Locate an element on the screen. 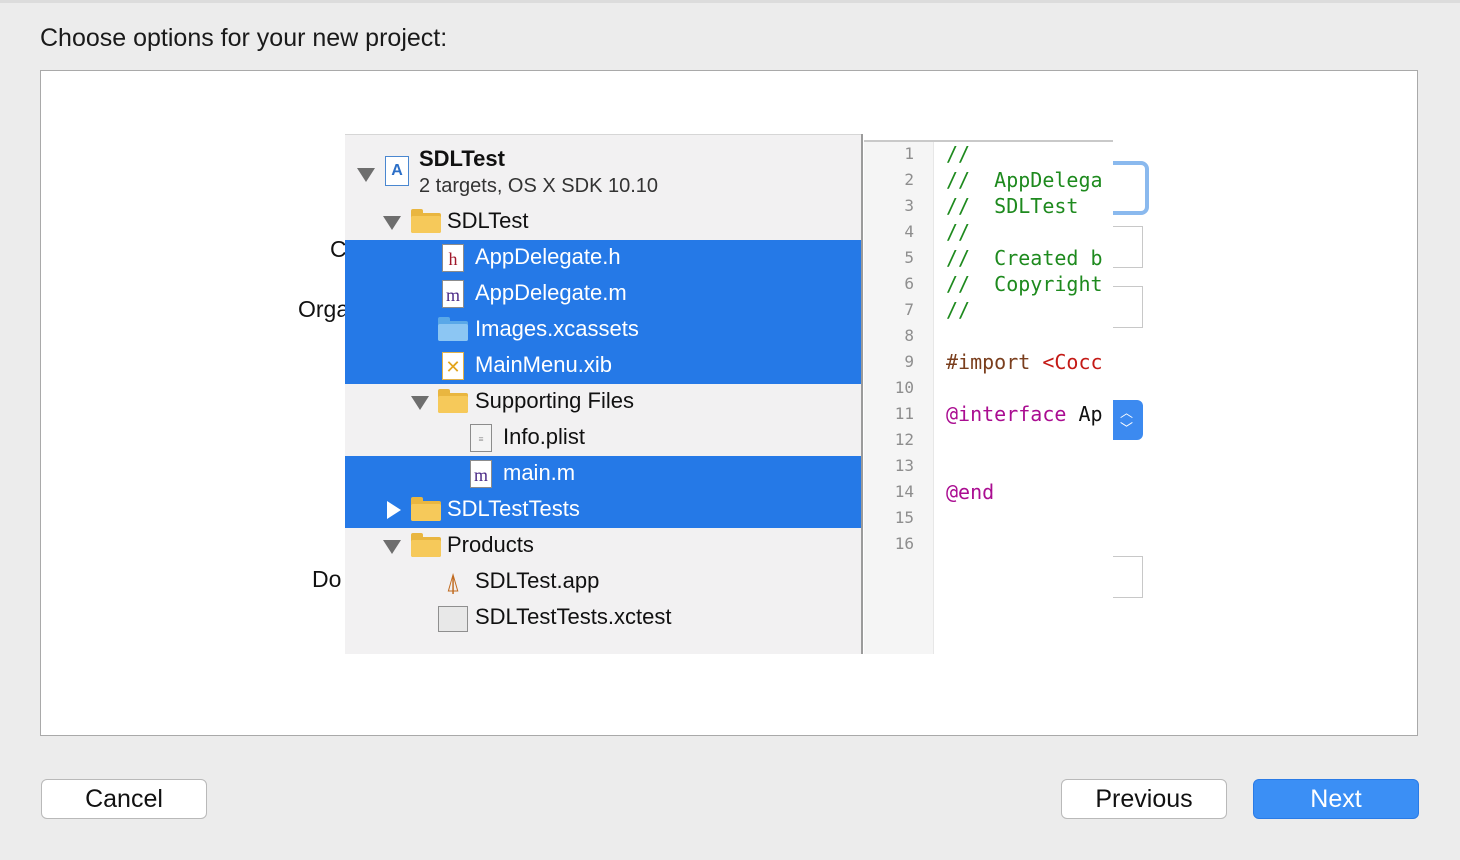  preprocessor-directive: #import is located at coordinates (994, 362).